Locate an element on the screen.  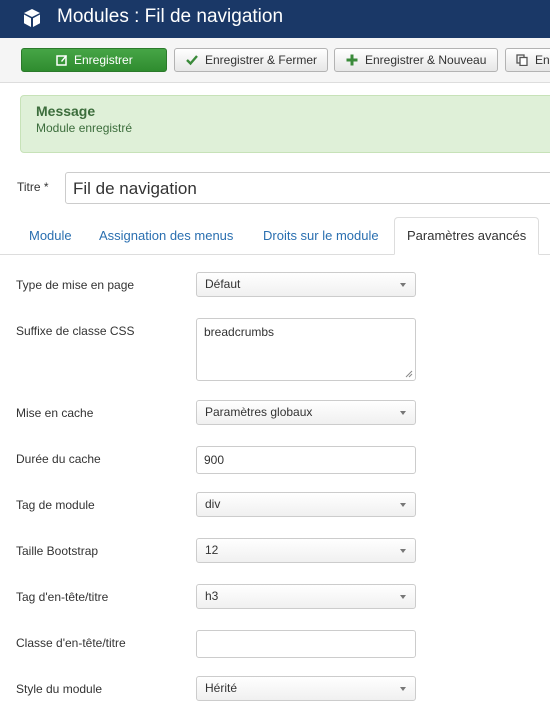
save-close-button: Enregistrer & Fermer is located at coordinates (251, 60).